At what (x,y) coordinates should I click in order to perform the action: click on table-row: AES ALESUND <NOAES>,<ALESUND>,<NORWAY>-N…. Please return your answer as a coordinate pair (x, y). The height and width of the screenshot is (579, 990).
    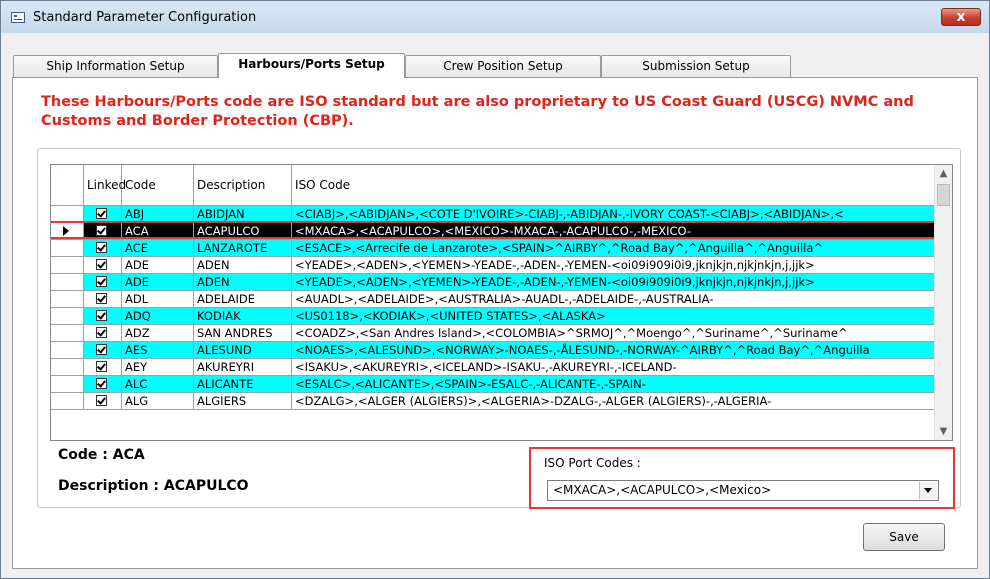
    Looking at the image, I should click on (494, 350).